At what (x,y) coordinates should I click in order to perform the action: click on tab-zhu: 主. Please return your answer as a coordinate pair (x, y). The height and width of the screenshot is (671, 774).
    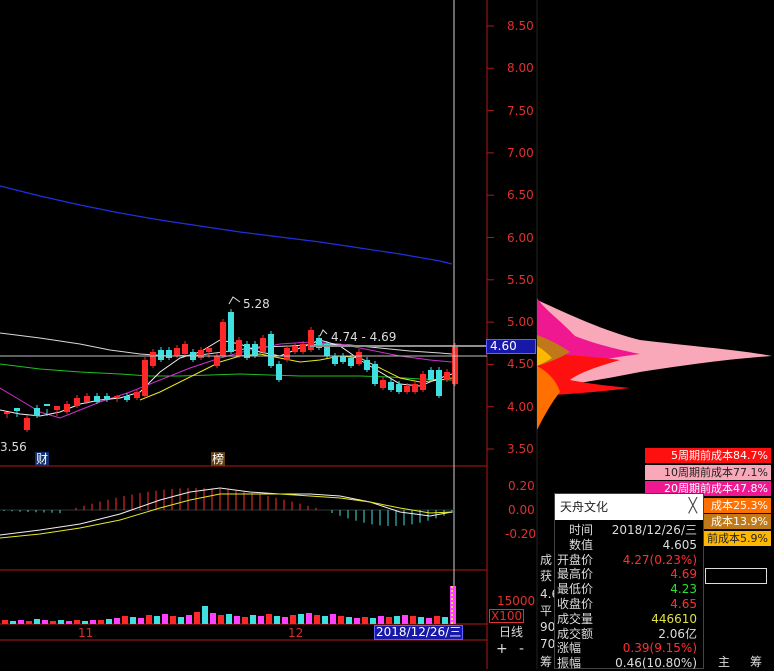
    Looking at the image, I should click on (724, 662).